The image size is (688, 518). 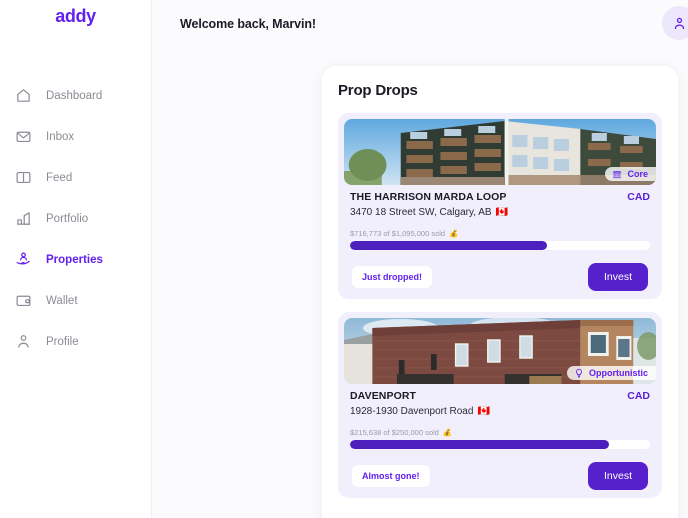 I want to click on sidebar-item-profile: Profile, so click(x=75, y=341).